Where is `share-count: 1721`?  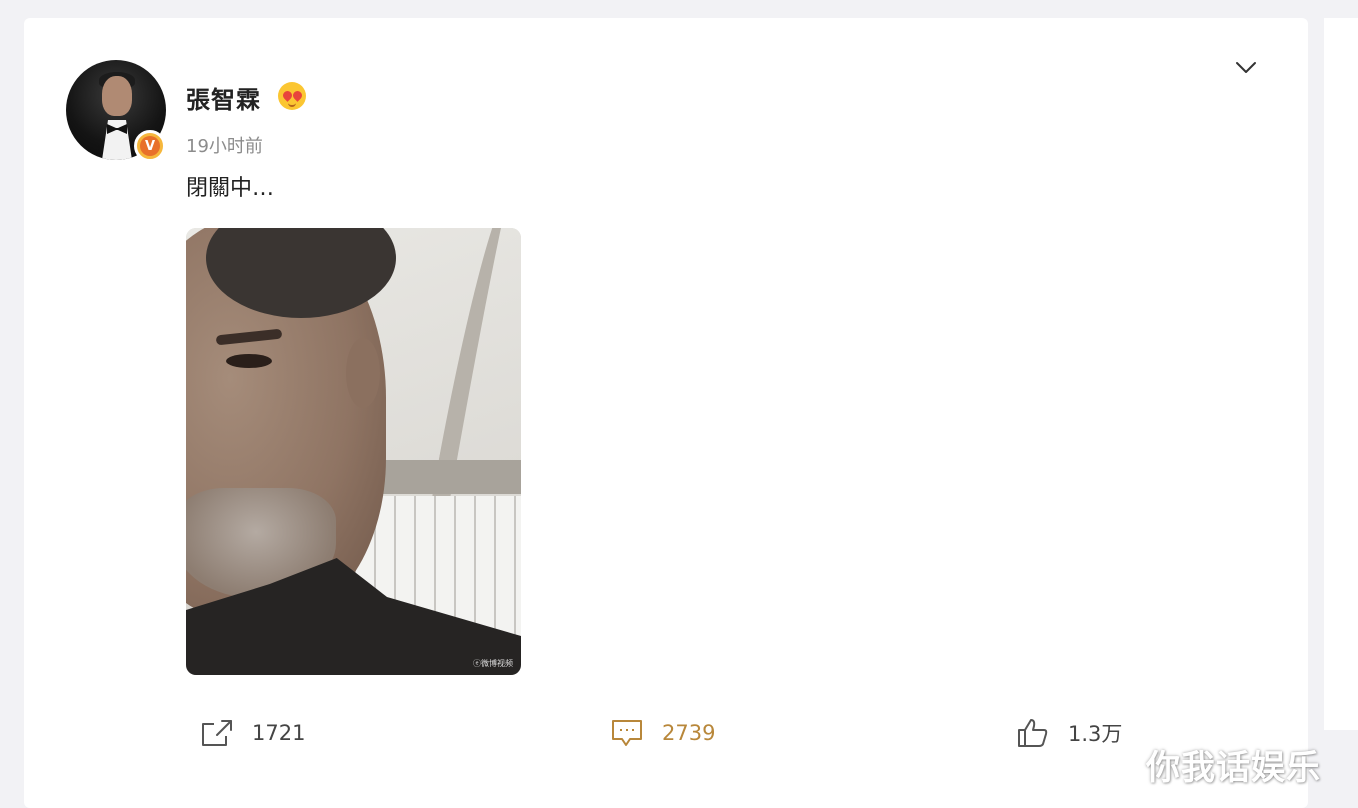
share-count: 1721 is located at coordinates (279, 733).